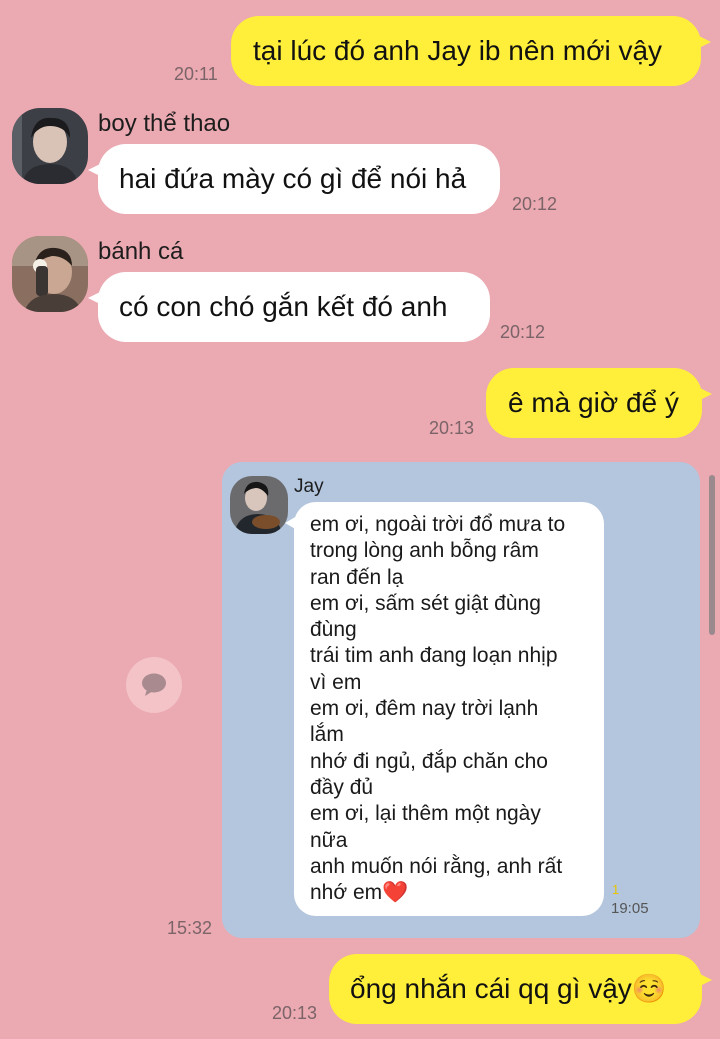 The height and width of the screenshot is (1039, 720). Describe the element at coordinates (425, 814) in the screenshot. I see `poem-line: em ơi, lại thêm một ngày` at that location.